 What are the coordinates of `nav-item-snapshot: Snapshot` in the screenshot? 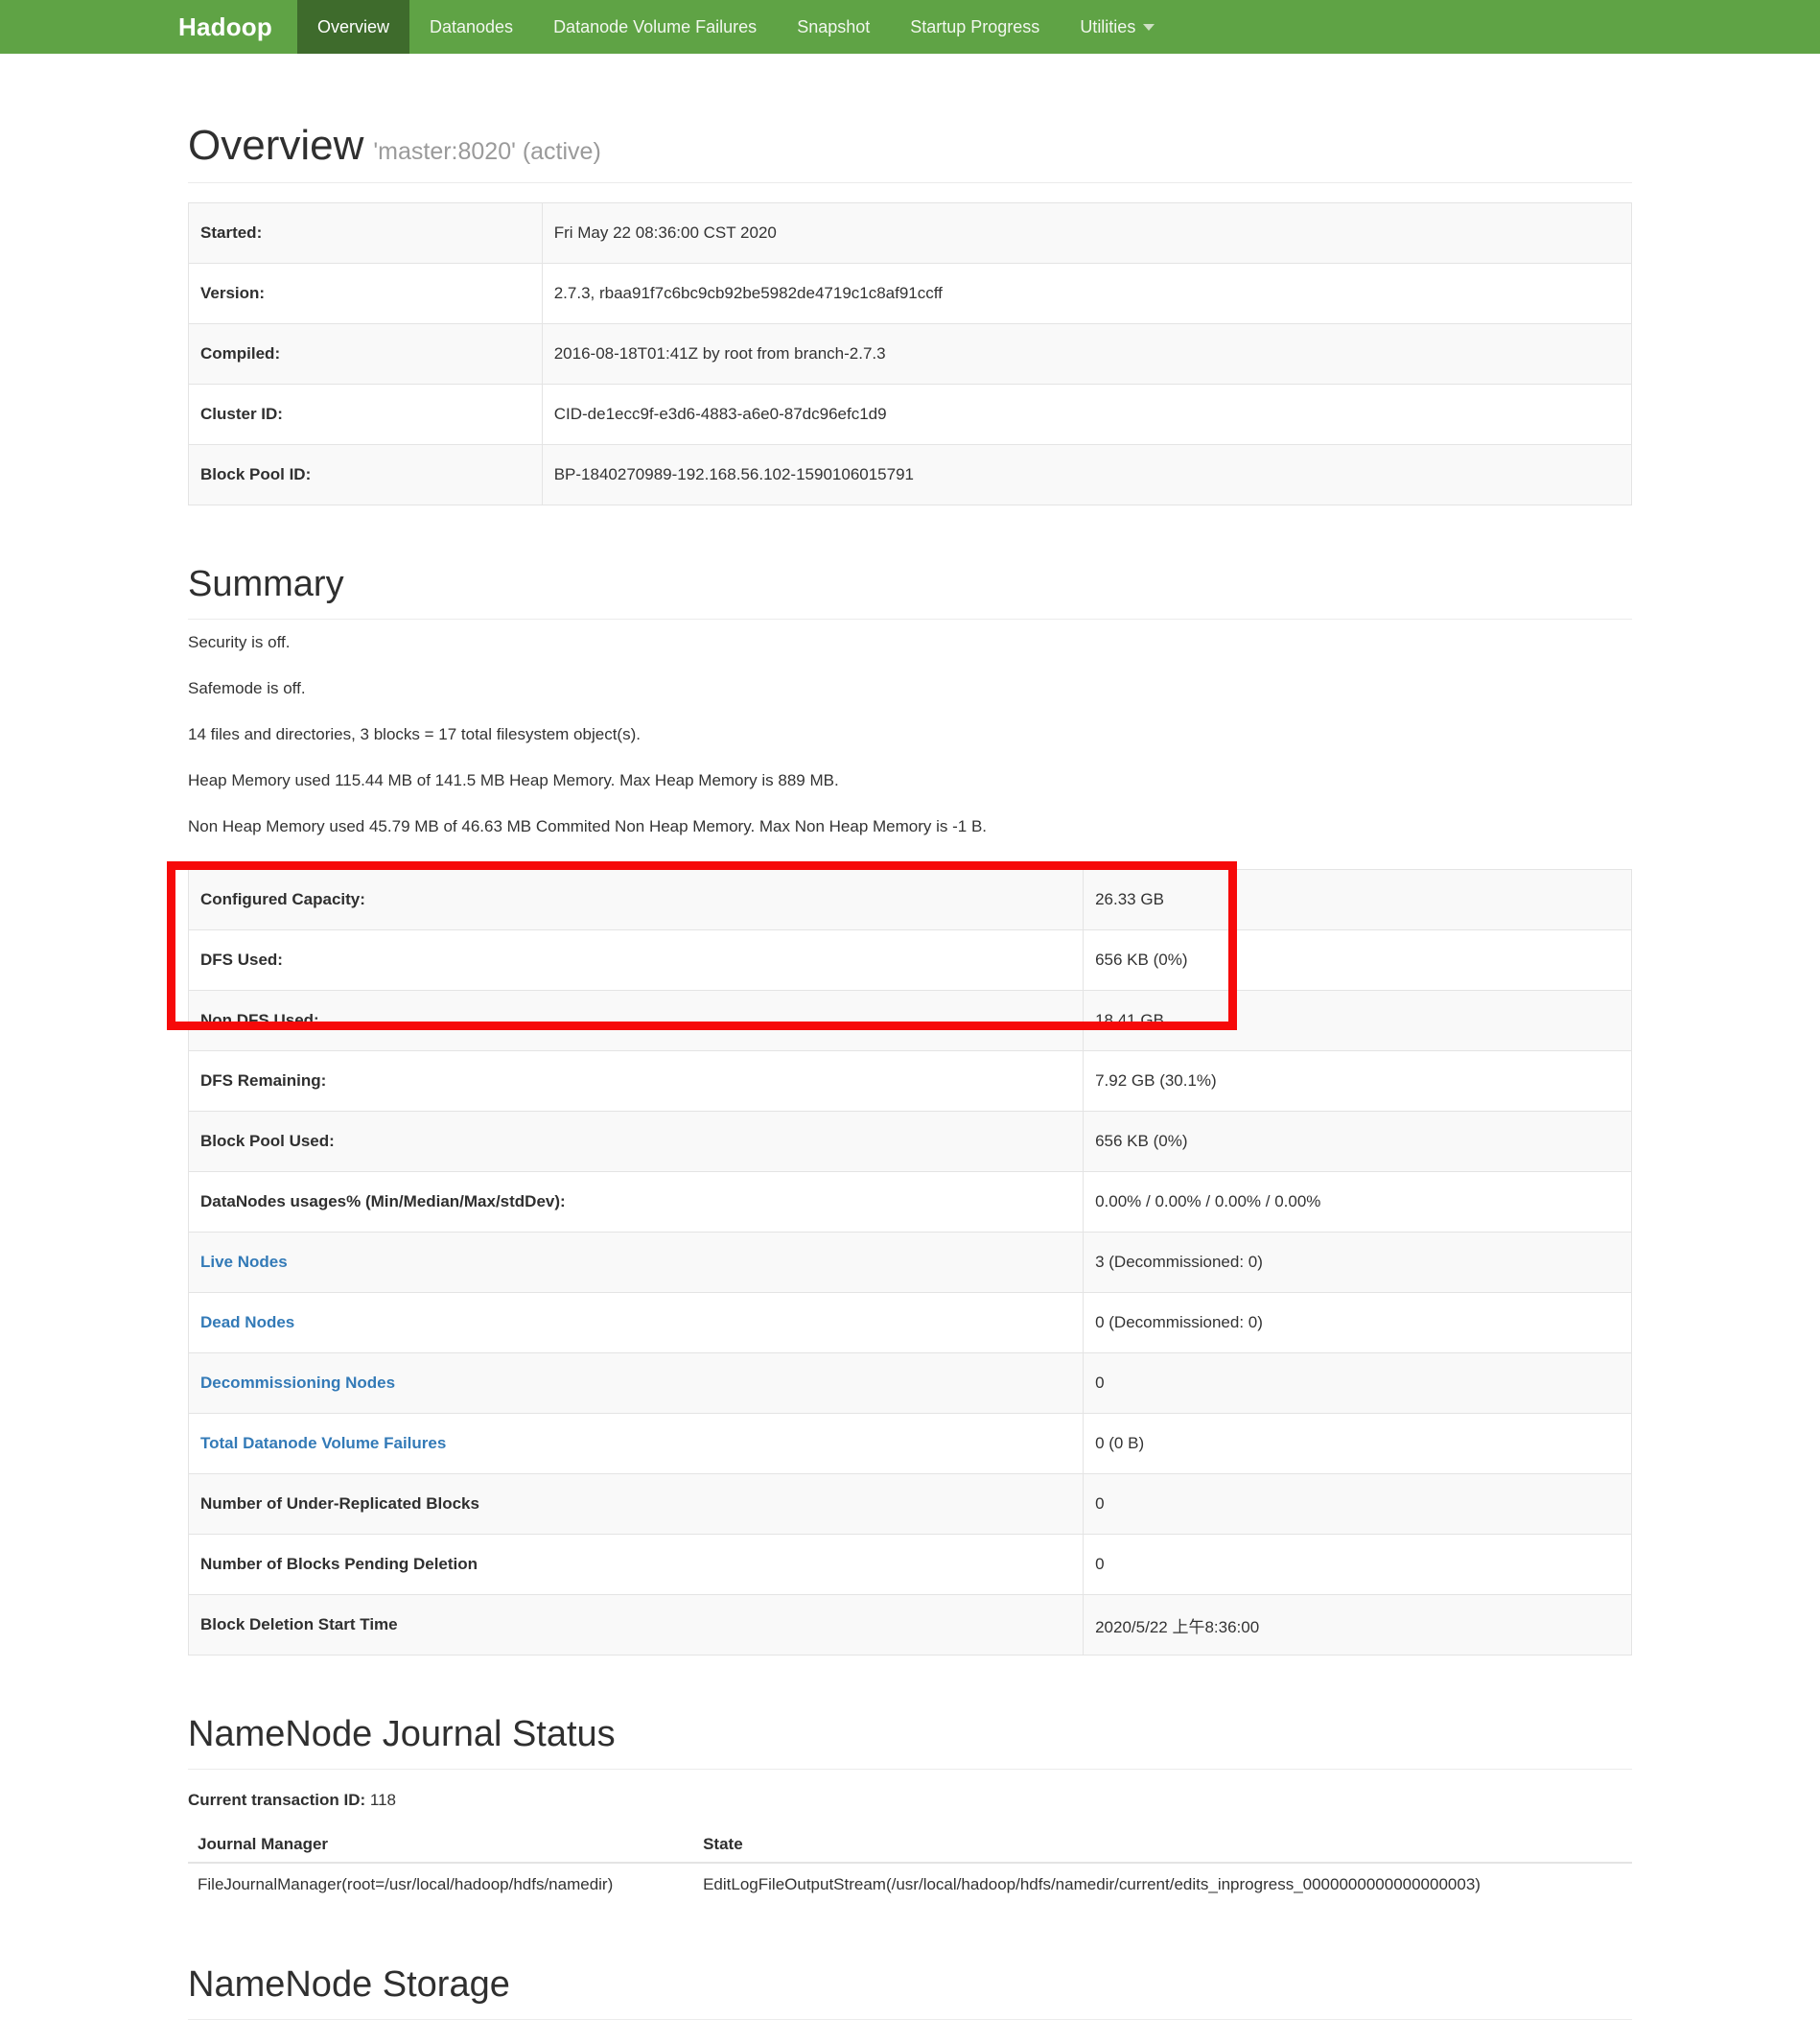 It's located at (833, 27).